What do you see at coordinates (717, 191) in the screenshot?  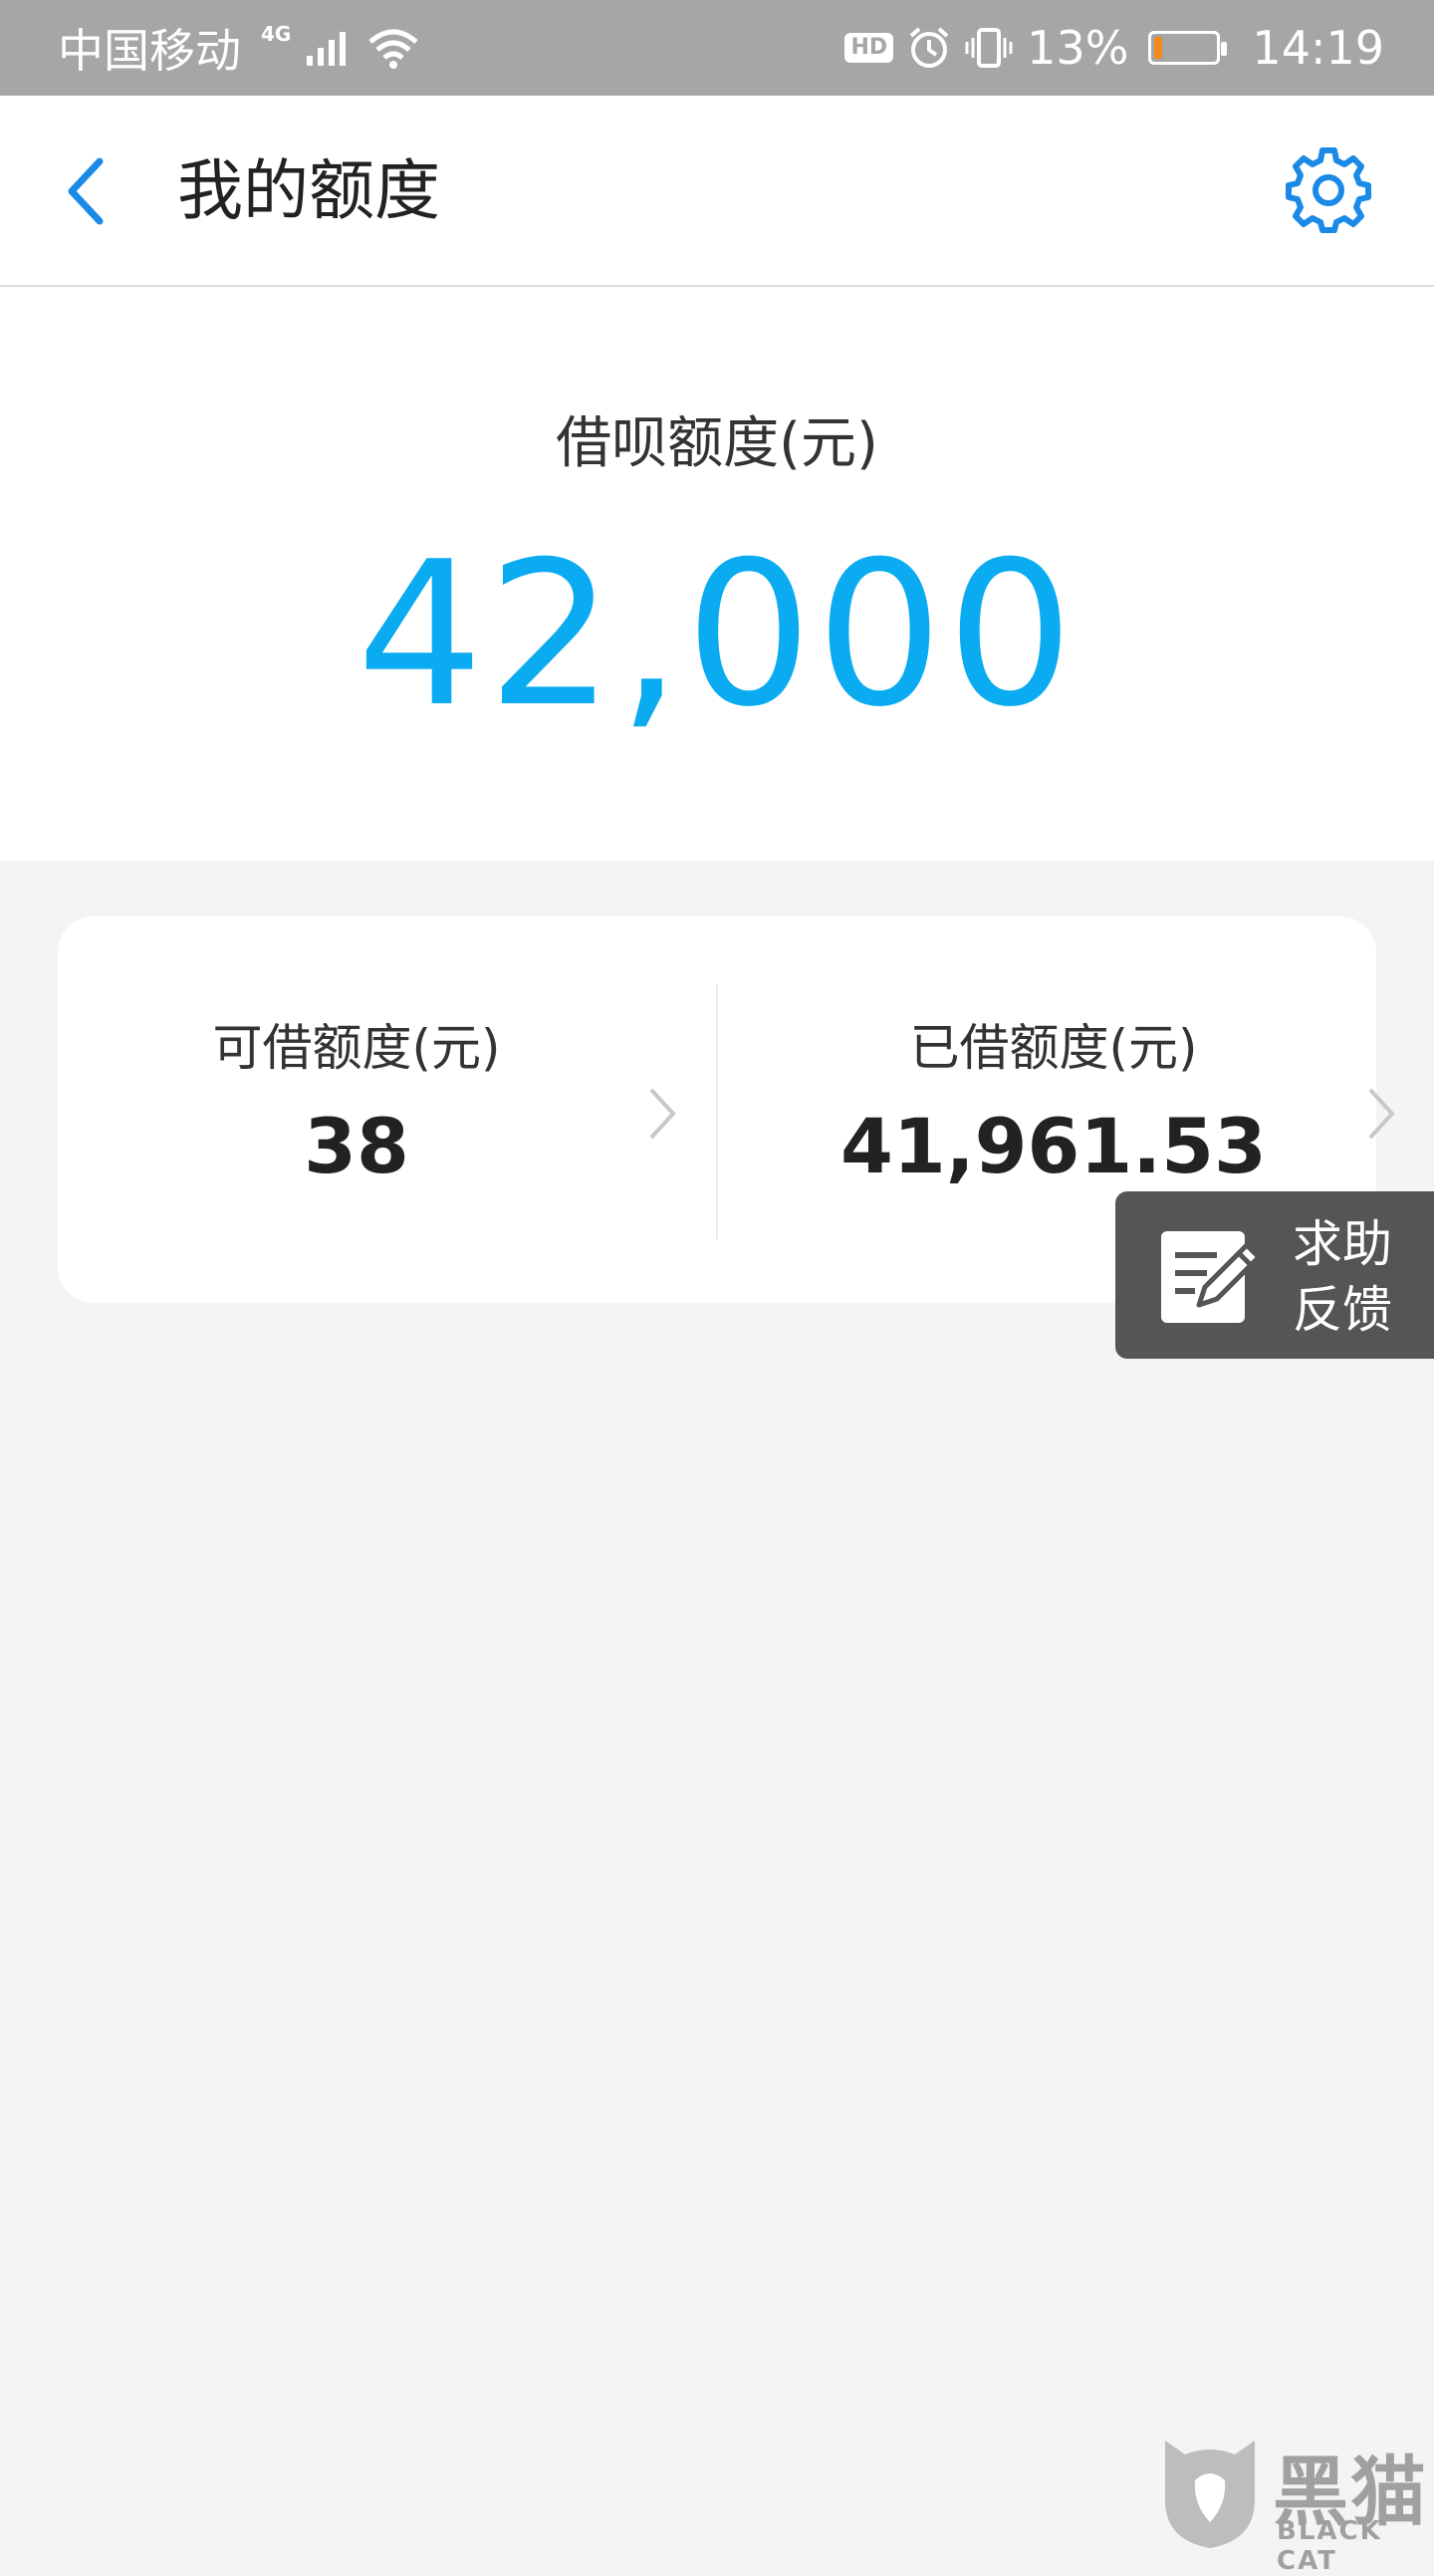 I see `app-header: 我的额度` at bounding box center [717, 191].